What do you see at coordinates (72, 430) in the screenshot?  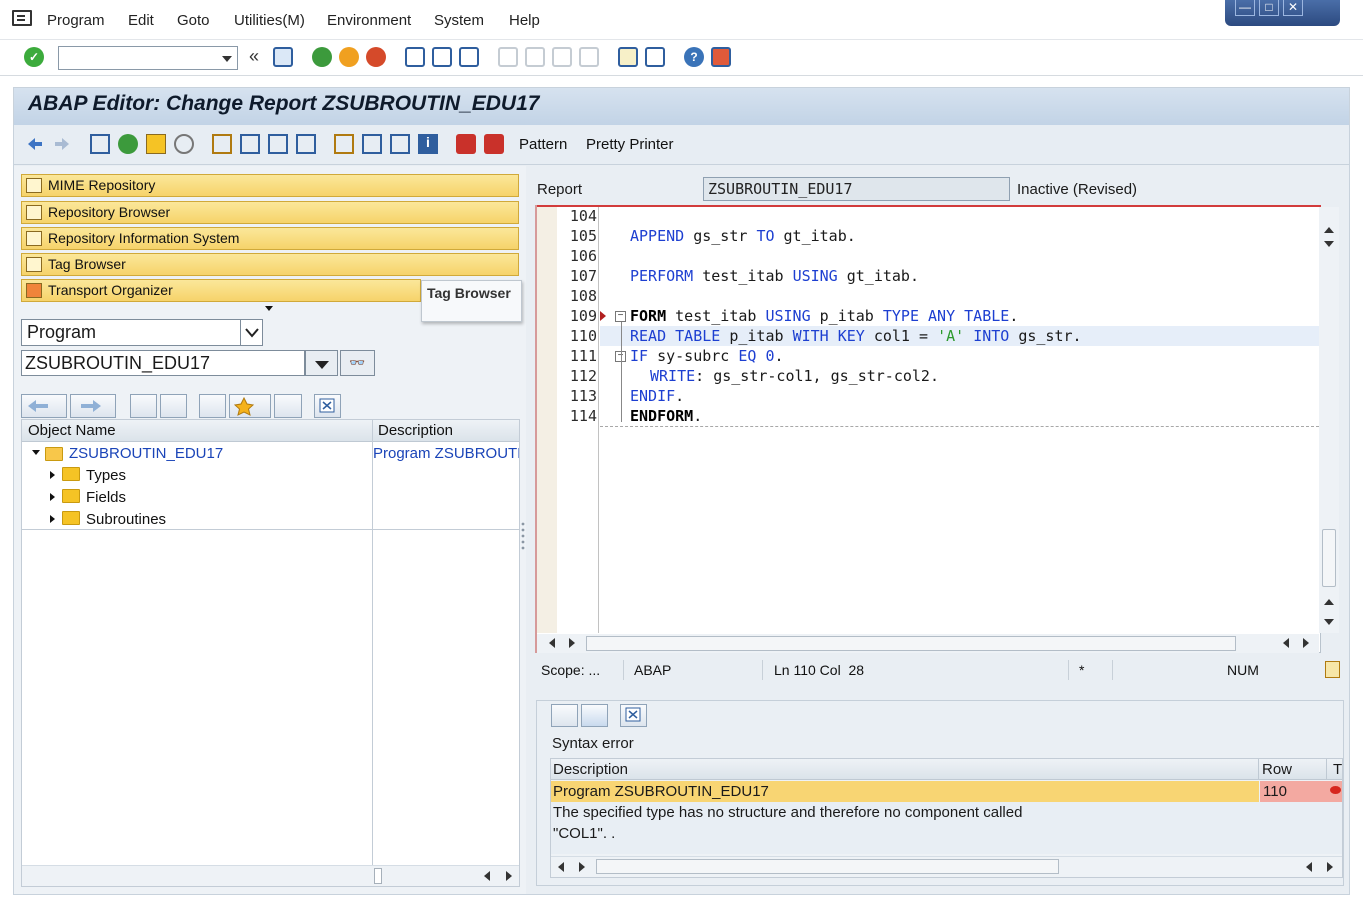 I see `column-header-object-name: Object Name` at bounding box center [72, 430].